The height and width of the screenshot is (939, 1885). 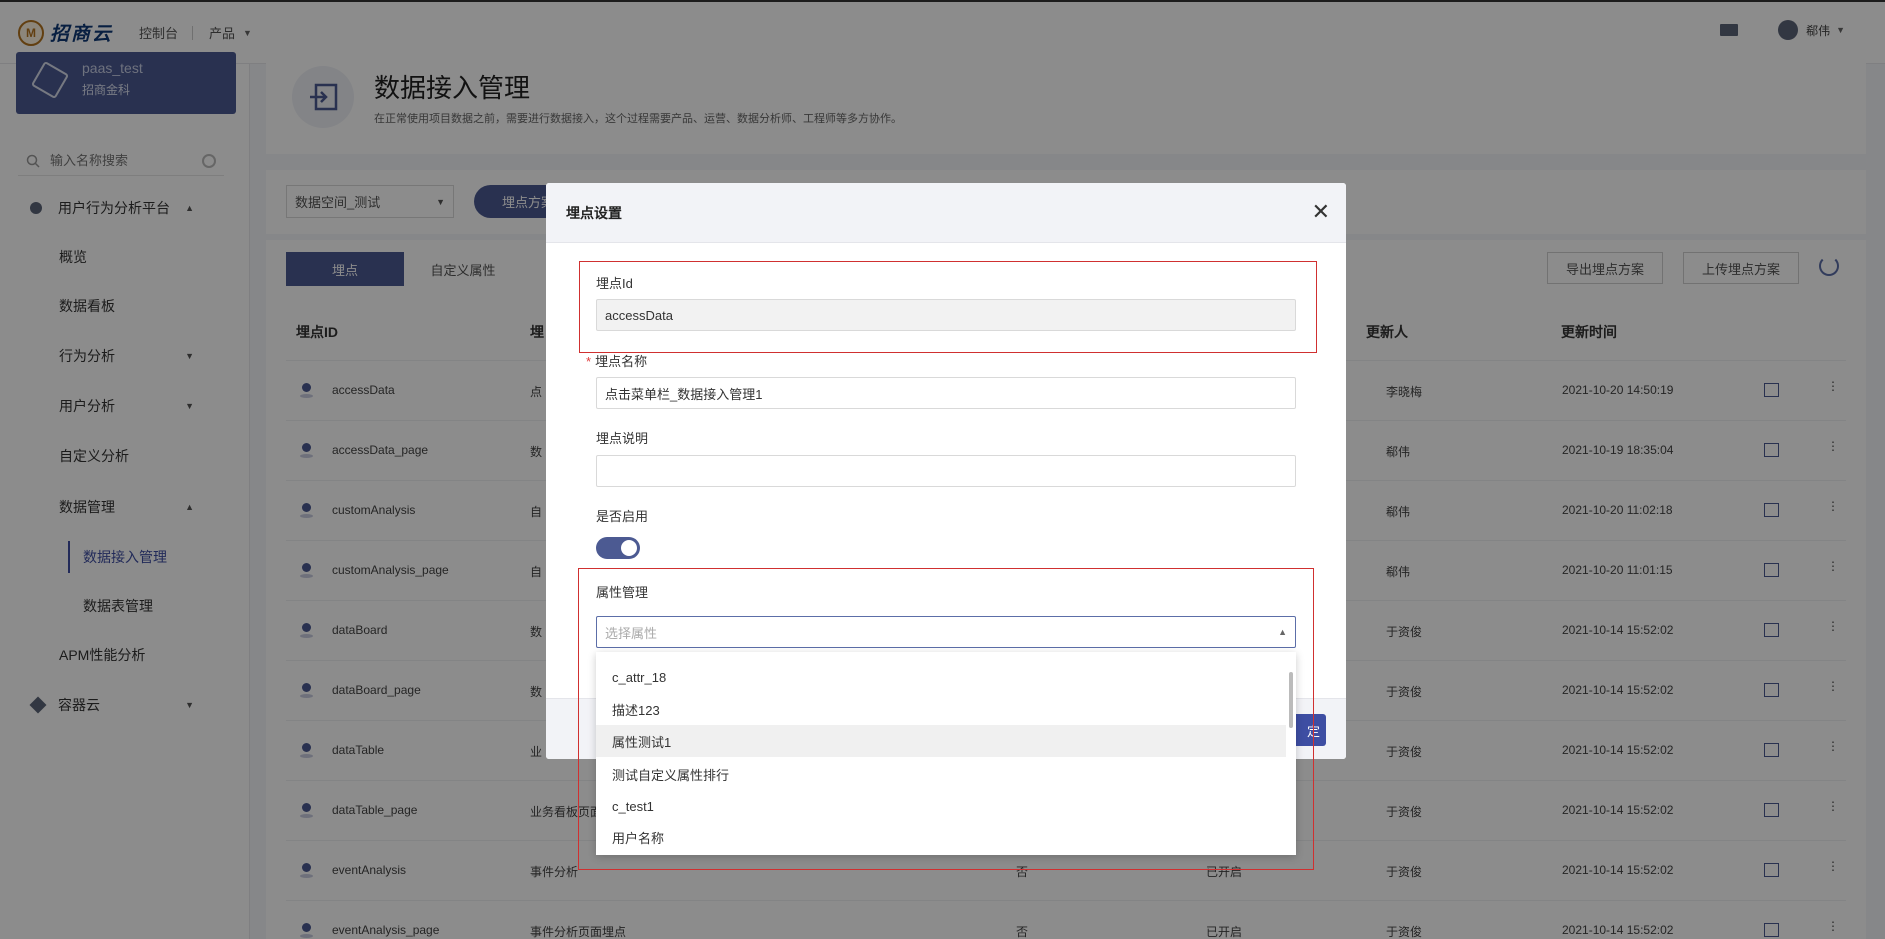 I want to click on required-icon: *, so click(x=589, y=361).